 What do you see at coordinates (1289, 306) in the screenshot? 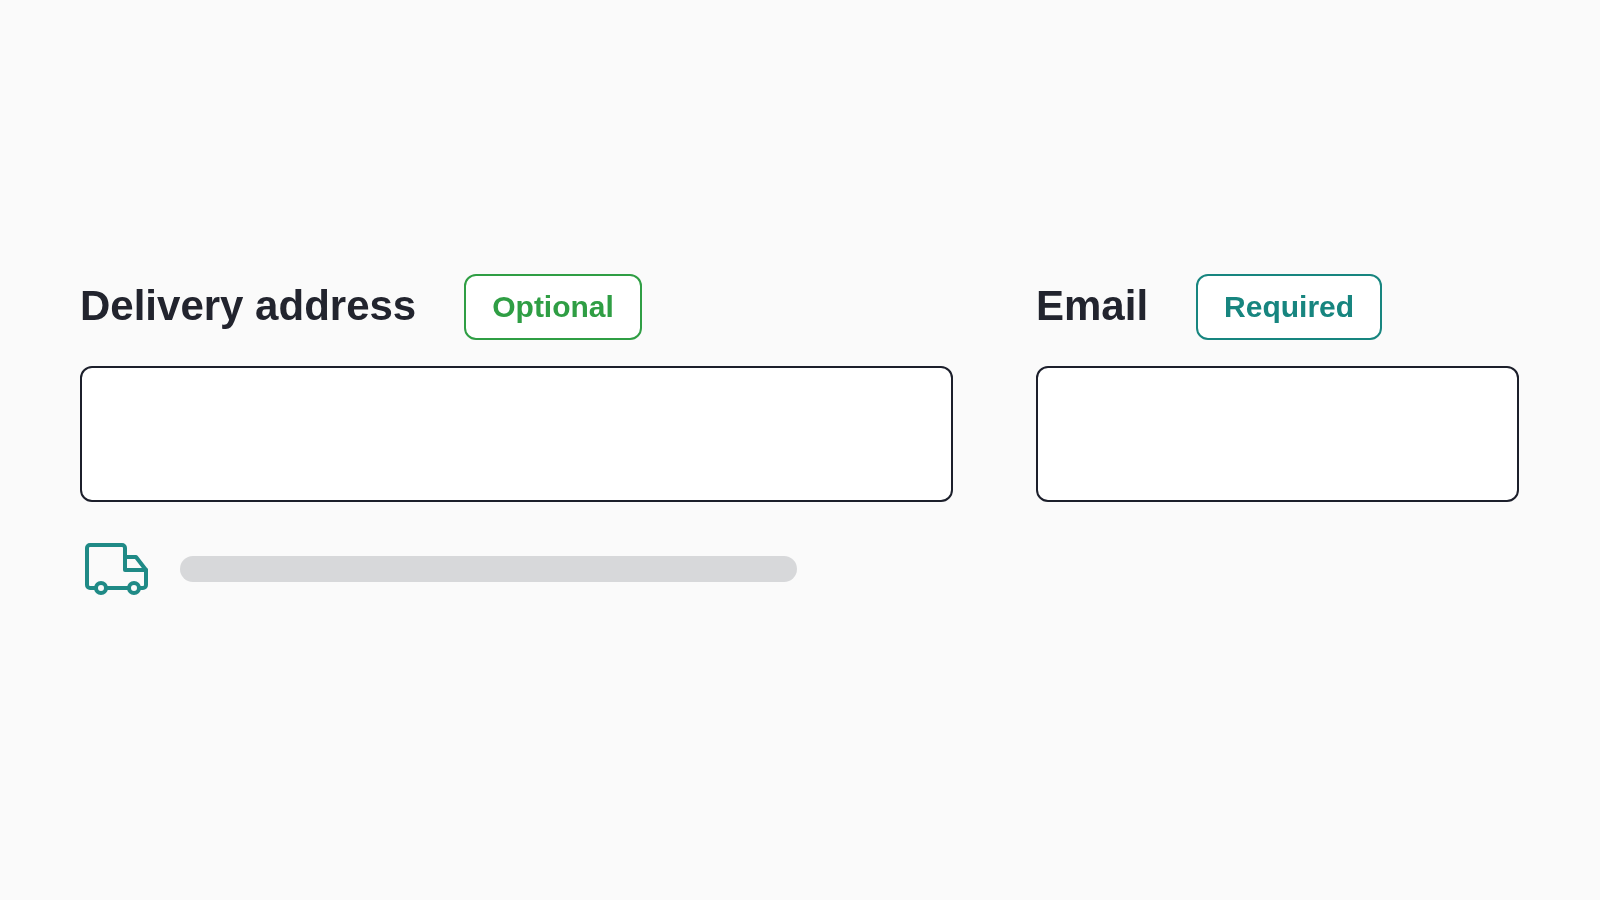
I see `field-tag: Required` at bounding box center [1289, 306].